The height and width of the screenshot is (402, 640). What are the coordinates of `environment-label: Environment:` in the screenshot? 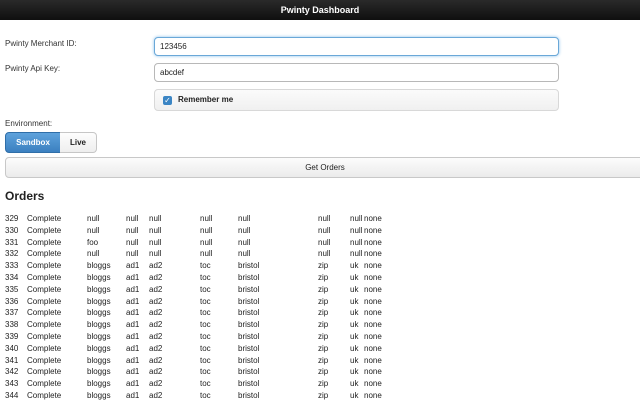 It's located at (29, 123).